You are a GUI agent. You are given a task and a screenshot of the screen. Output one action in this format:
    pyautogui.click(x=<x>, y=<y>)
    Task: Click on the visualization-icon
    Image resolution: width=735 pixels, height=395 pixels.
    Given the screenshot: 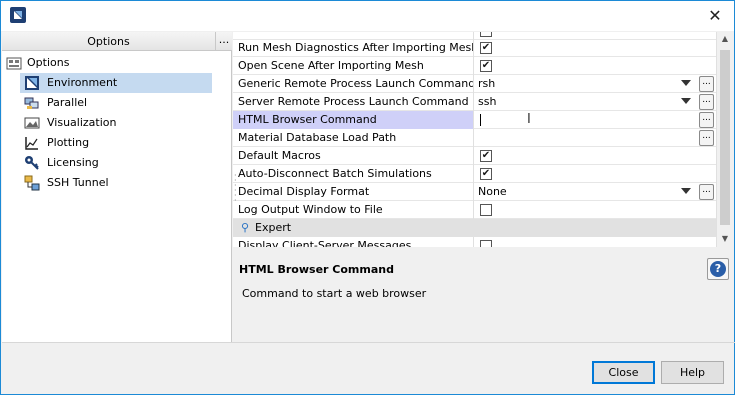 What is the action you would take?
    pyautogui.click(x=32, y=123)
    